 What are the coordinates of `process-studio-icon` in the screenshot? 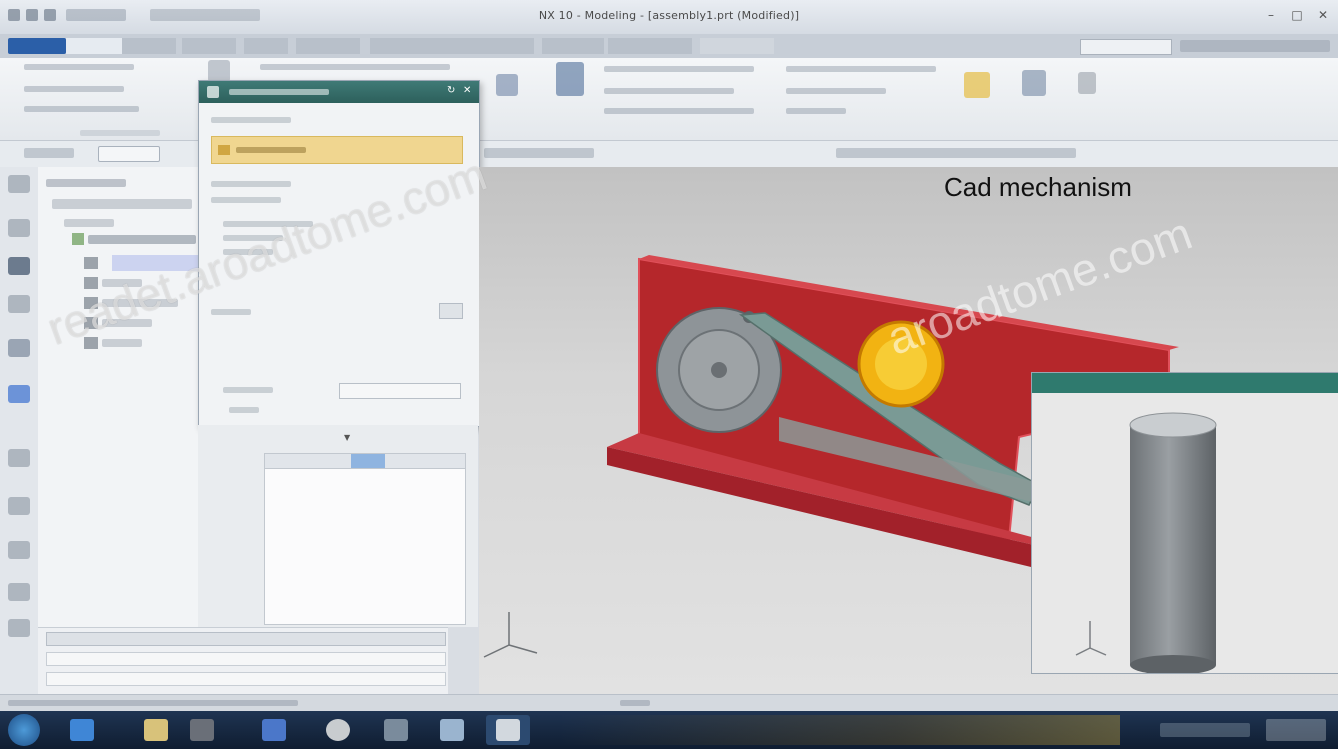 It's located at (19, 550).